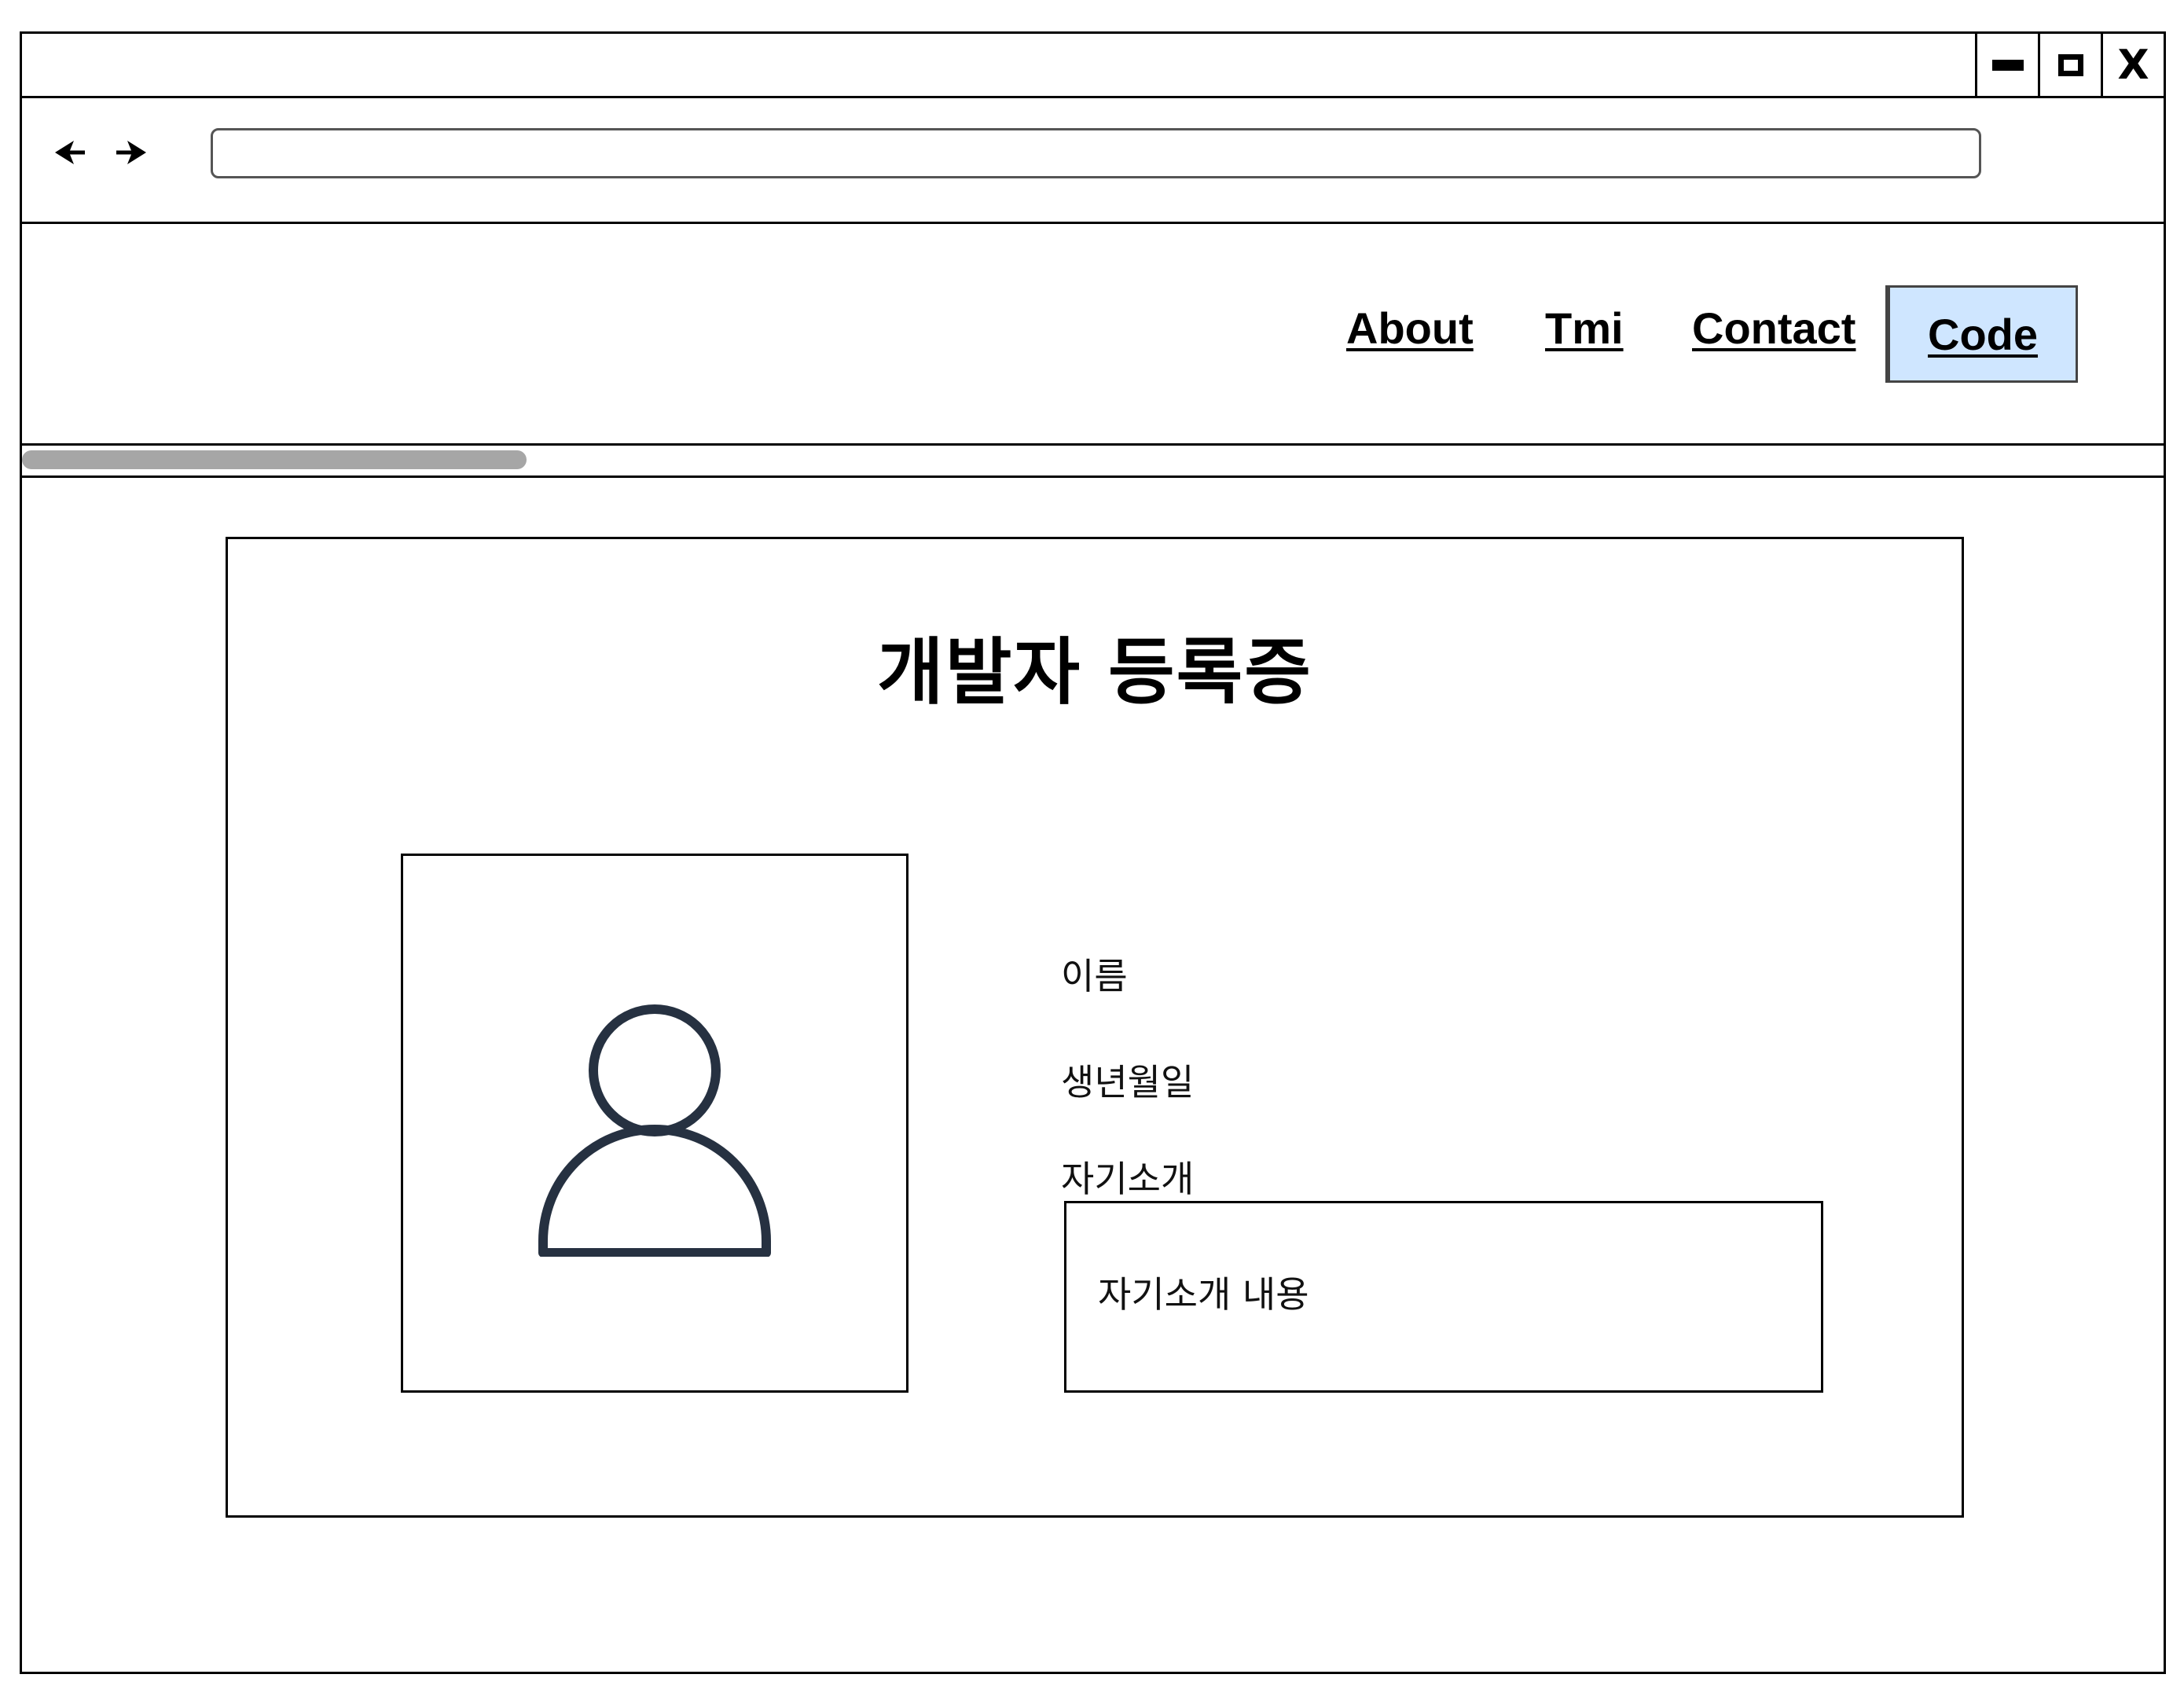  I want to click on title-bar: X, so click(1093, 66).